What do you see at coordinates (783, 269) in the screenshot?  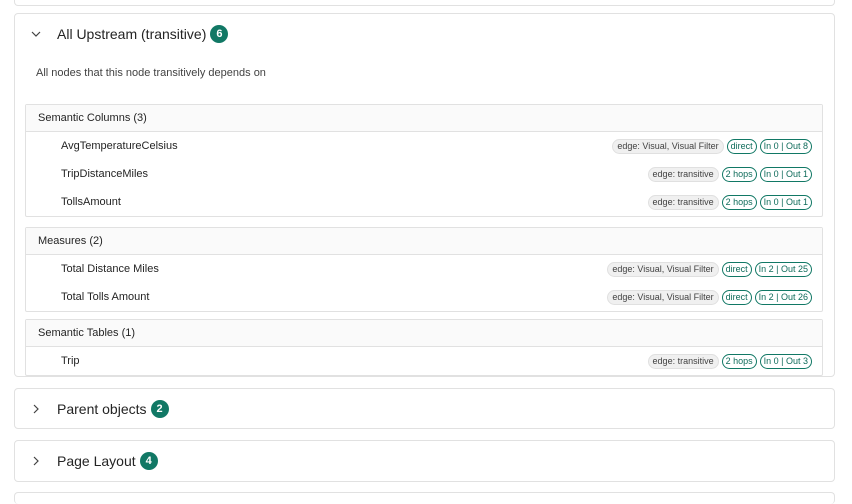 I see `io-pill: In 2 | Out 25` at bounding box center [783, 269].